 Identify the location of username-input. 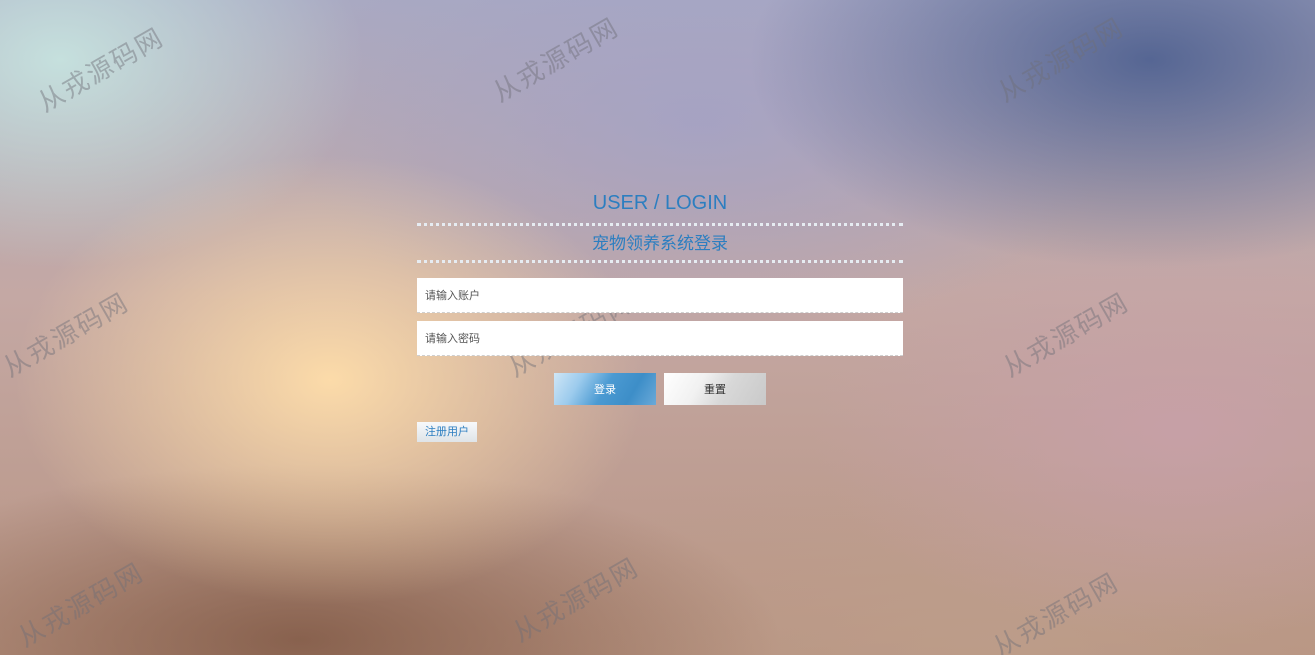
(660, 295).